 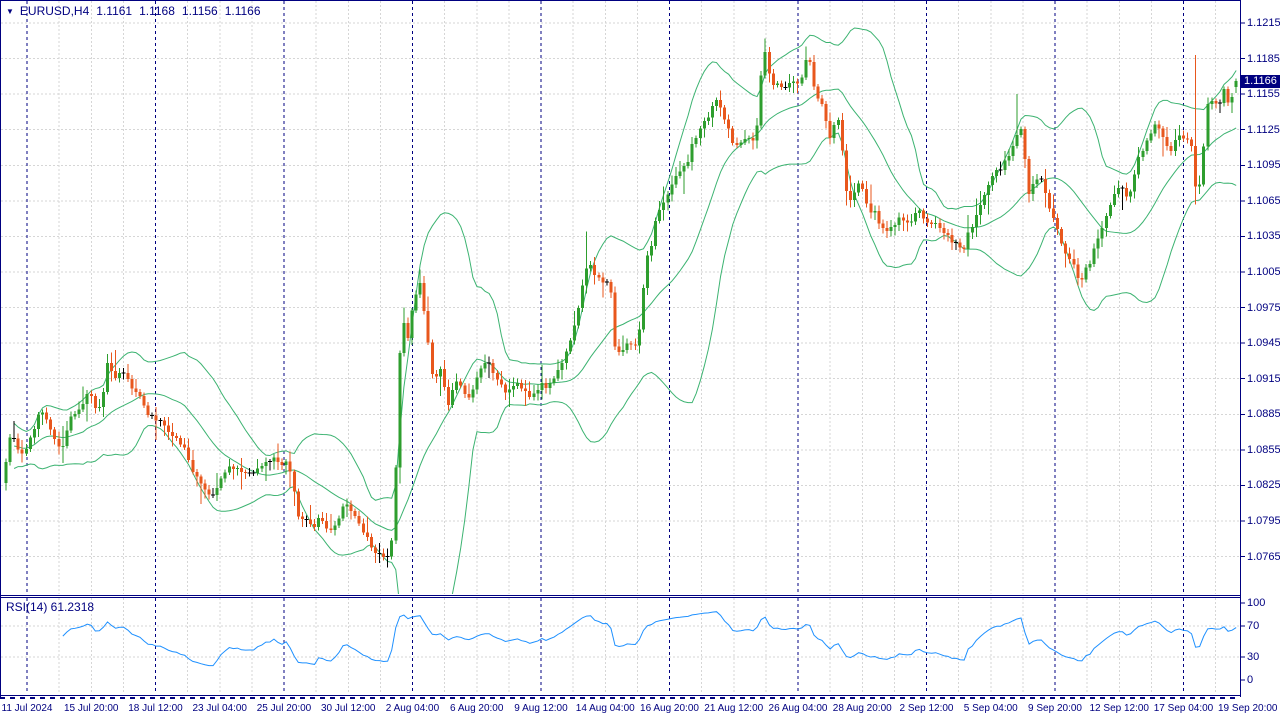 I want to click on time-axis-label: 19 Sep 20:00, so click(x=1248, y=708).